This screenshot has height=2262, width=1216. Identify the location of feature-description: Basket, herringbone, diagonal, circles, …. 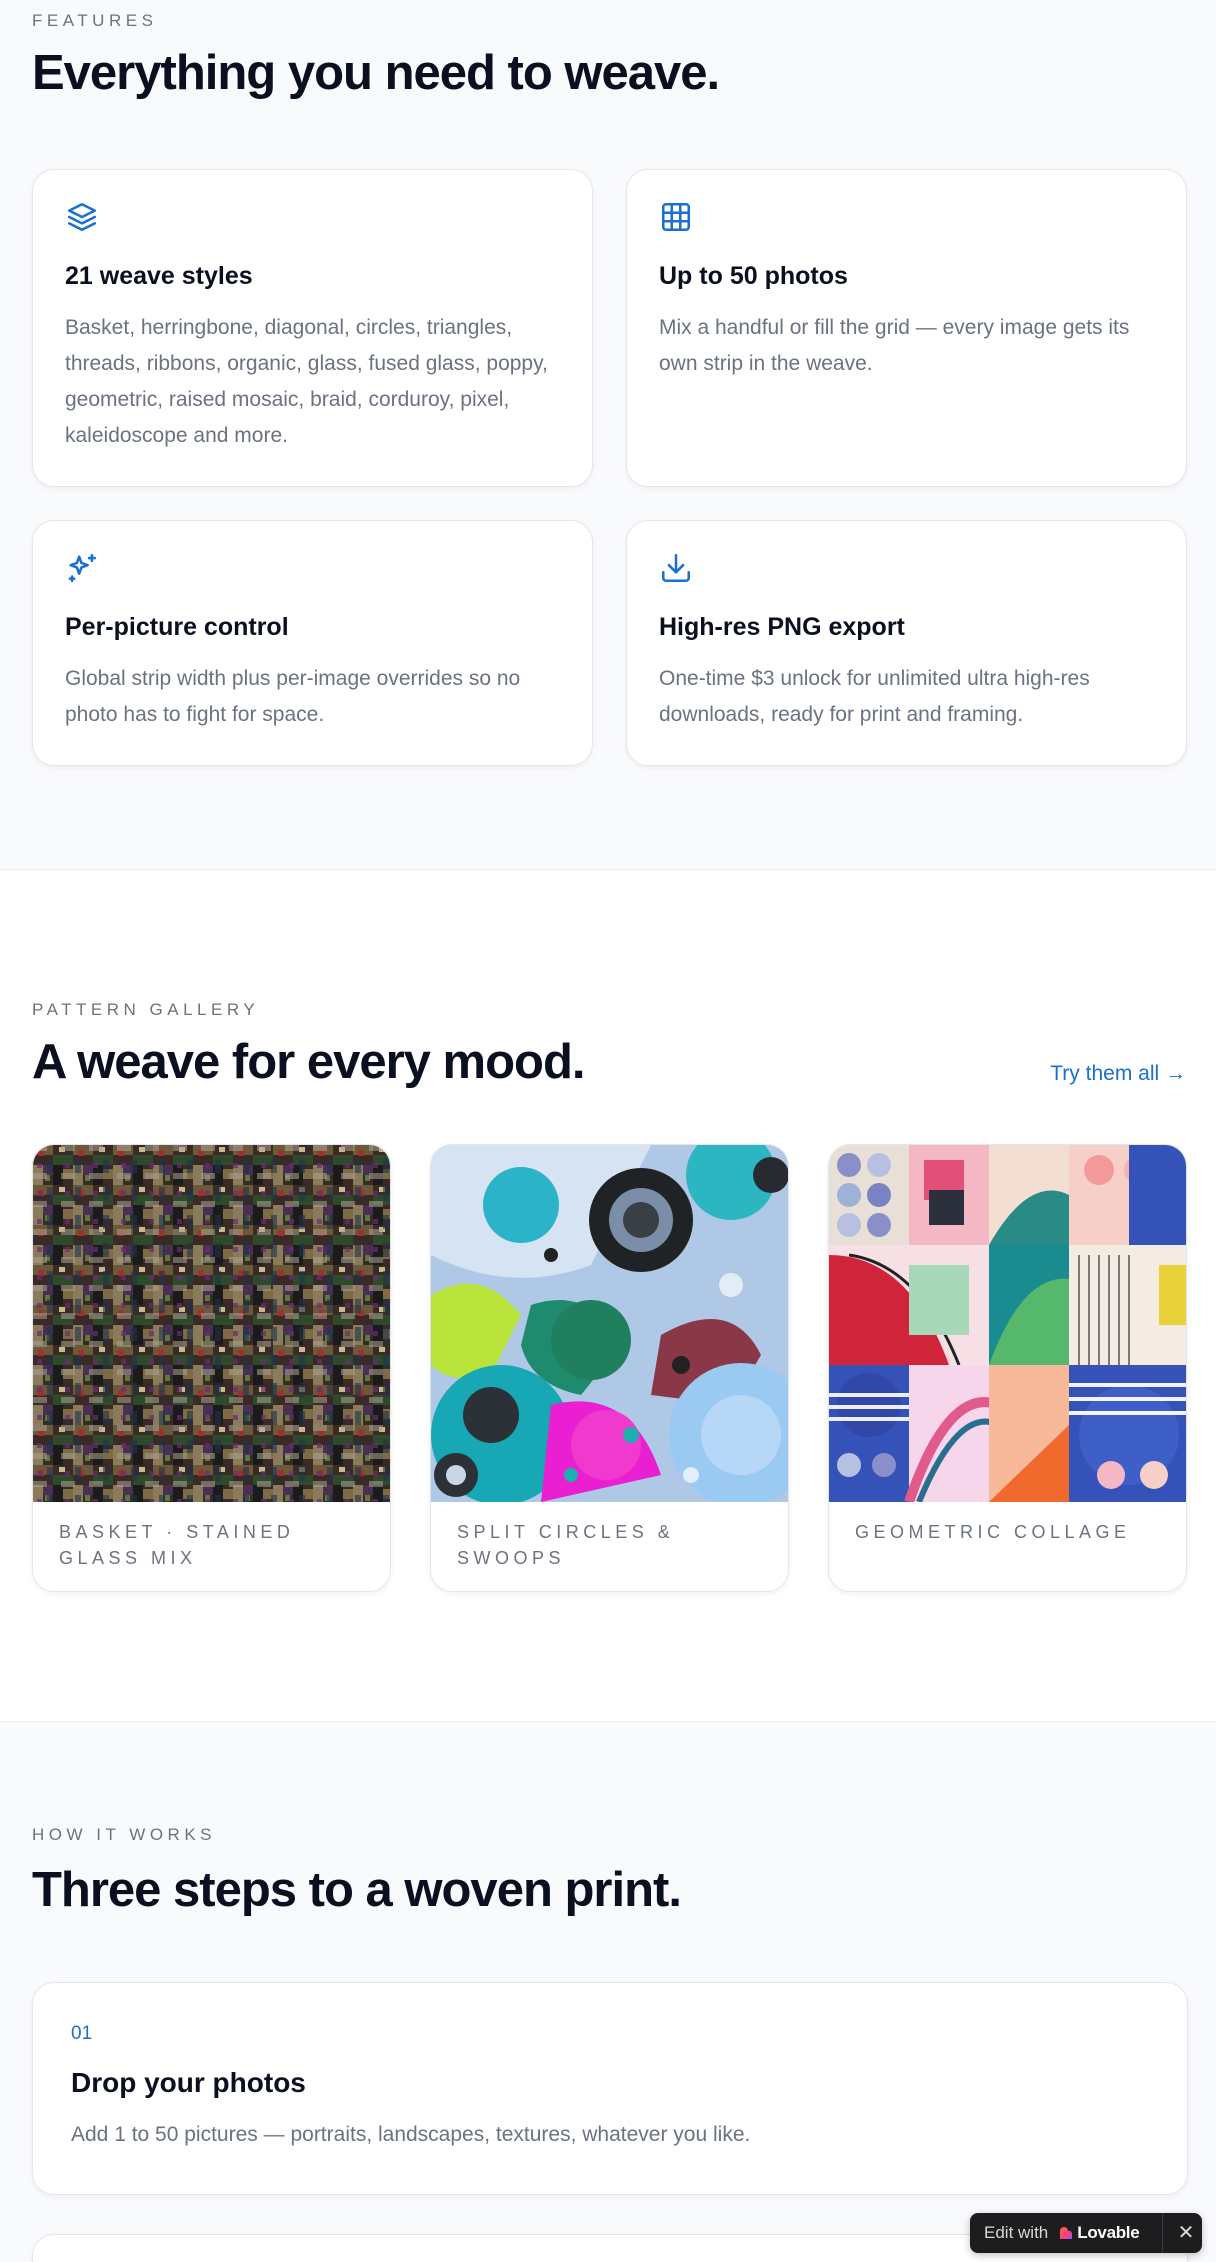
(306, 381).